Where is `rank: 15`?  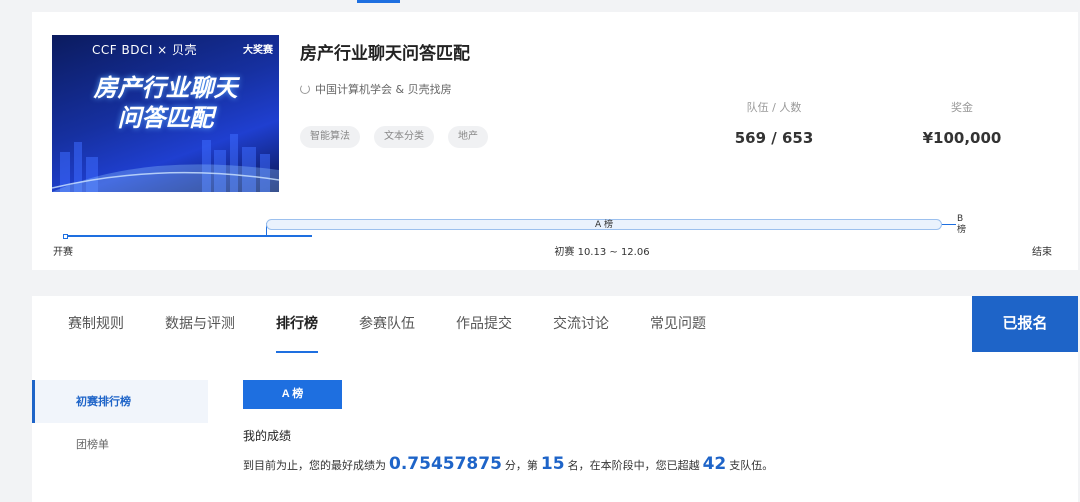
rank: 15 is located at coordinates (552, 464).